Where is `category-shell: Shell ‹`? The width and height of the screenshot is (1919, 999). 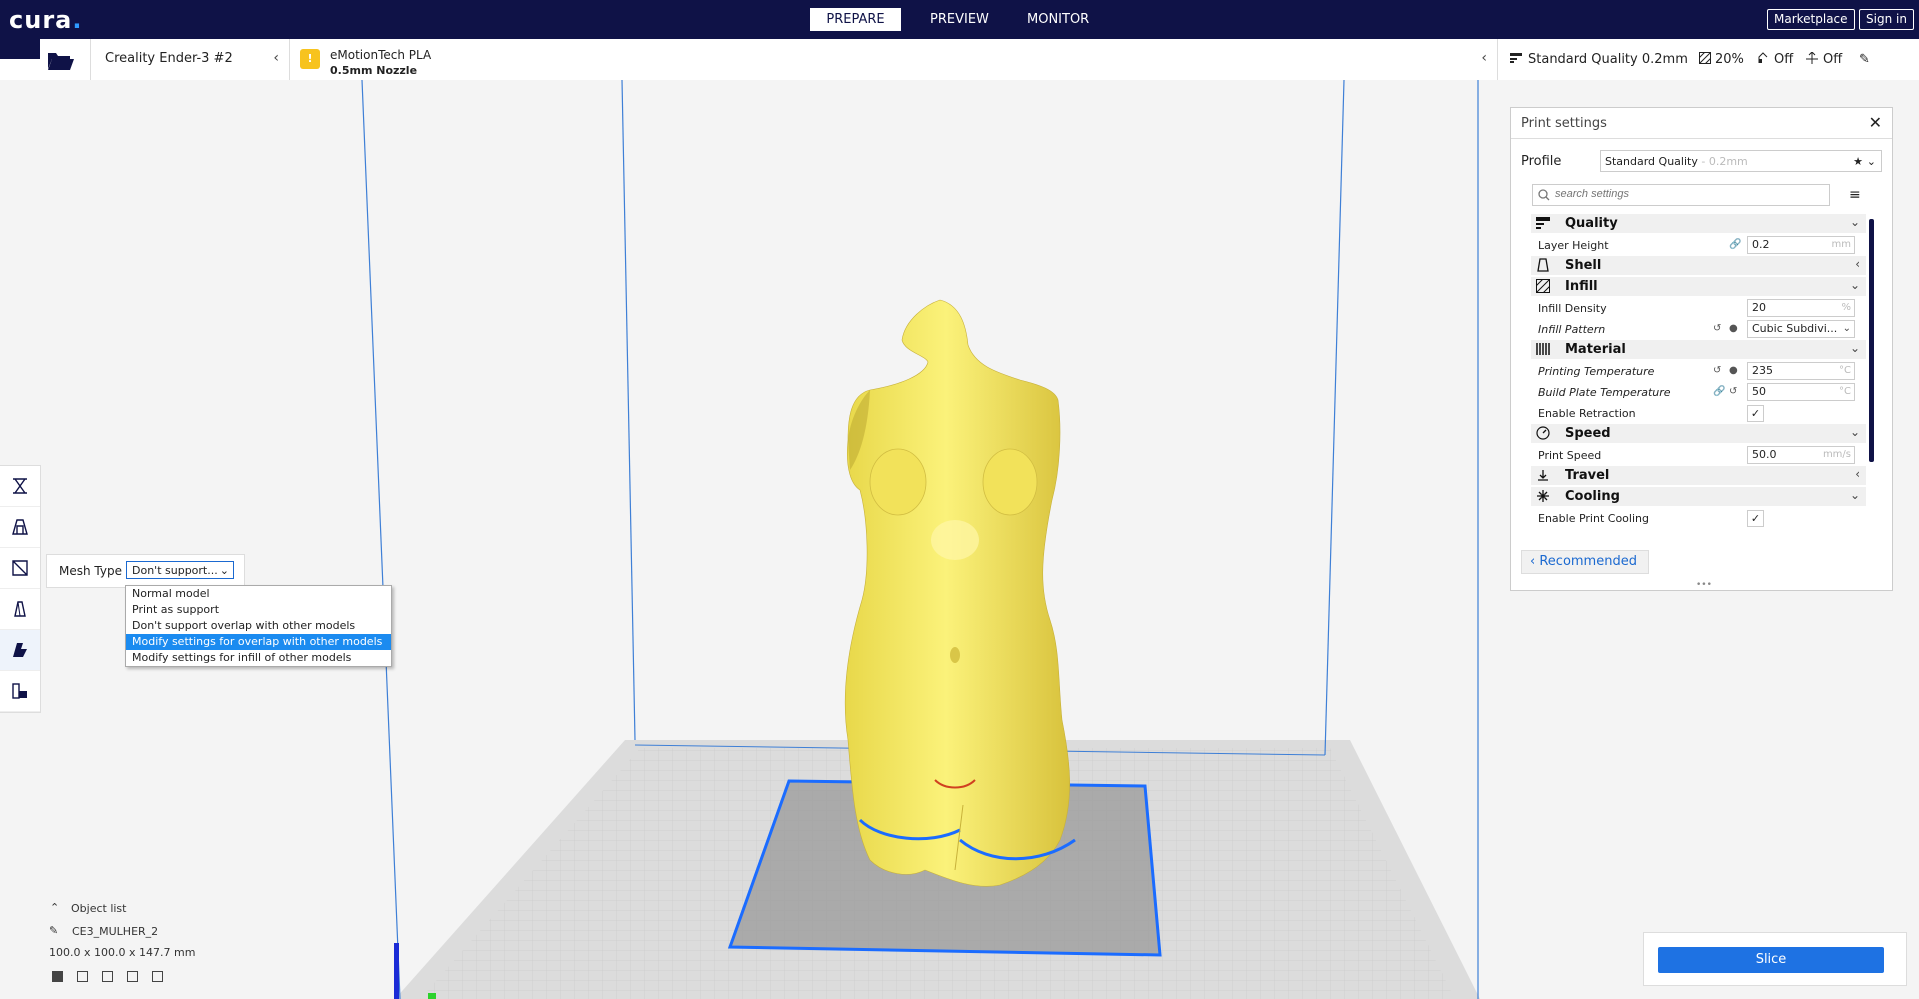
category-shell: Shell ‹ is located at coordinates (1698, 266).